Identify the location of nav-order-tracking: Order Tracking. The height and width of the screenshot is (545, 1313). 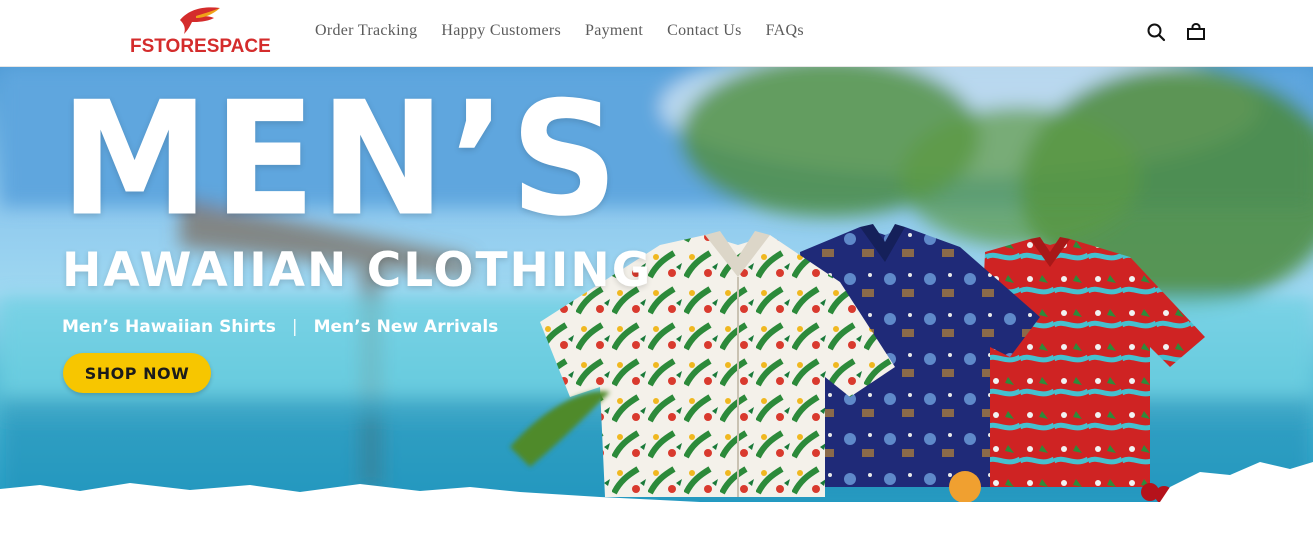
(366, 31).